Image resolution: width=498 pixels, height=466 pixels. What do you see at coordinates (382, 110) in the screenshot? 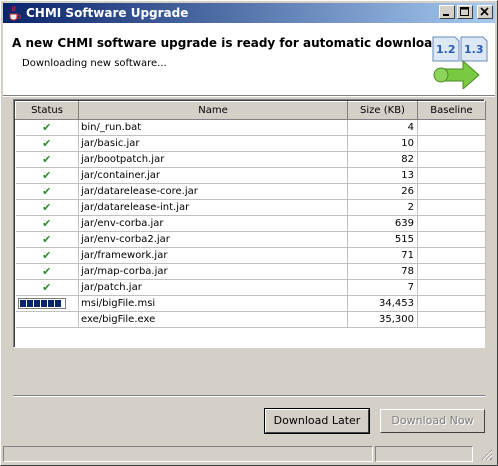
I see `column-header-size: Size (KB)` at bounding box center [382, 110].